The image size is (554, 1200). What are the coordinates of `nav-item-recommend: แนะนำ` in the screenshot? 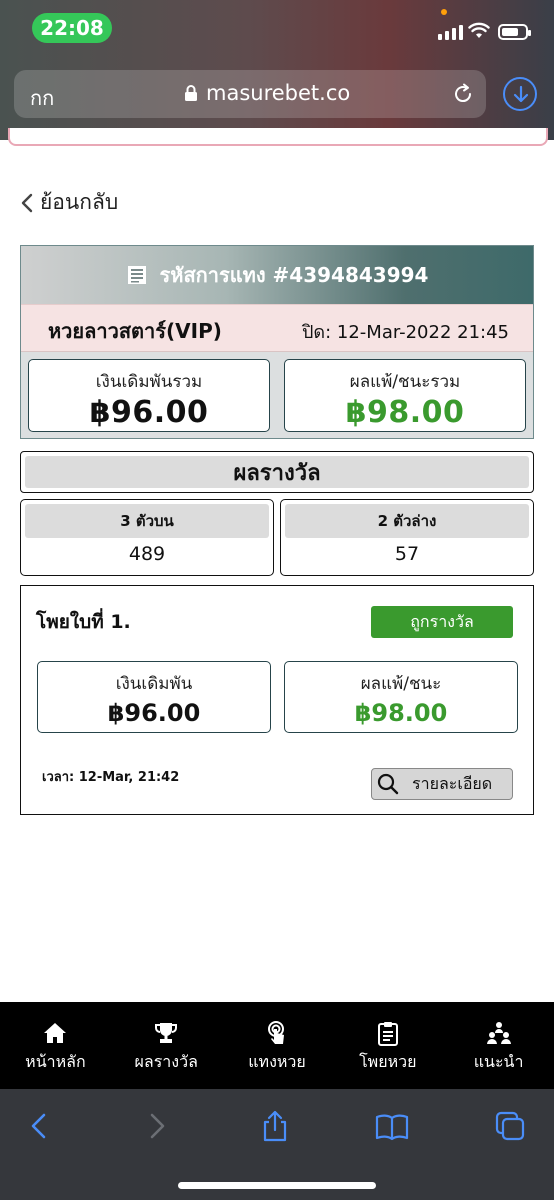 It's located at (498, 1045).